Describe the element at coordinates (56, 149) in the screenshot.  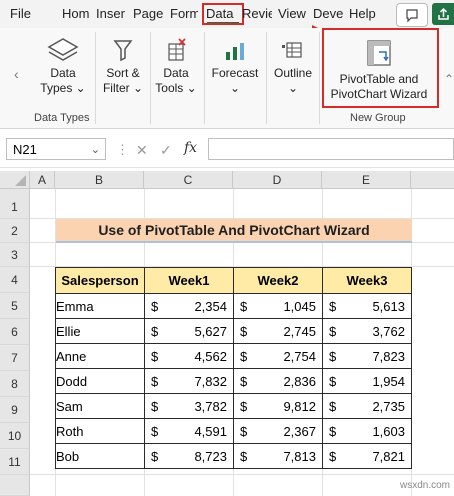
I see `name-box: N21 ⌄` at that location.